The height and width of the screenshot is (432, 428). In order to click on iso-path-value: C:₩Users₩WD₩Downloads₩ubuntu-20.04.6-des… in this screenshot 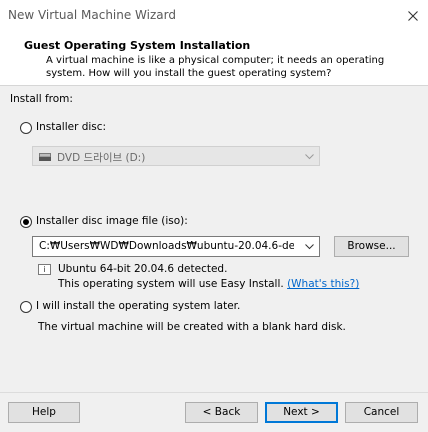, I will do `click(166, 246)`.